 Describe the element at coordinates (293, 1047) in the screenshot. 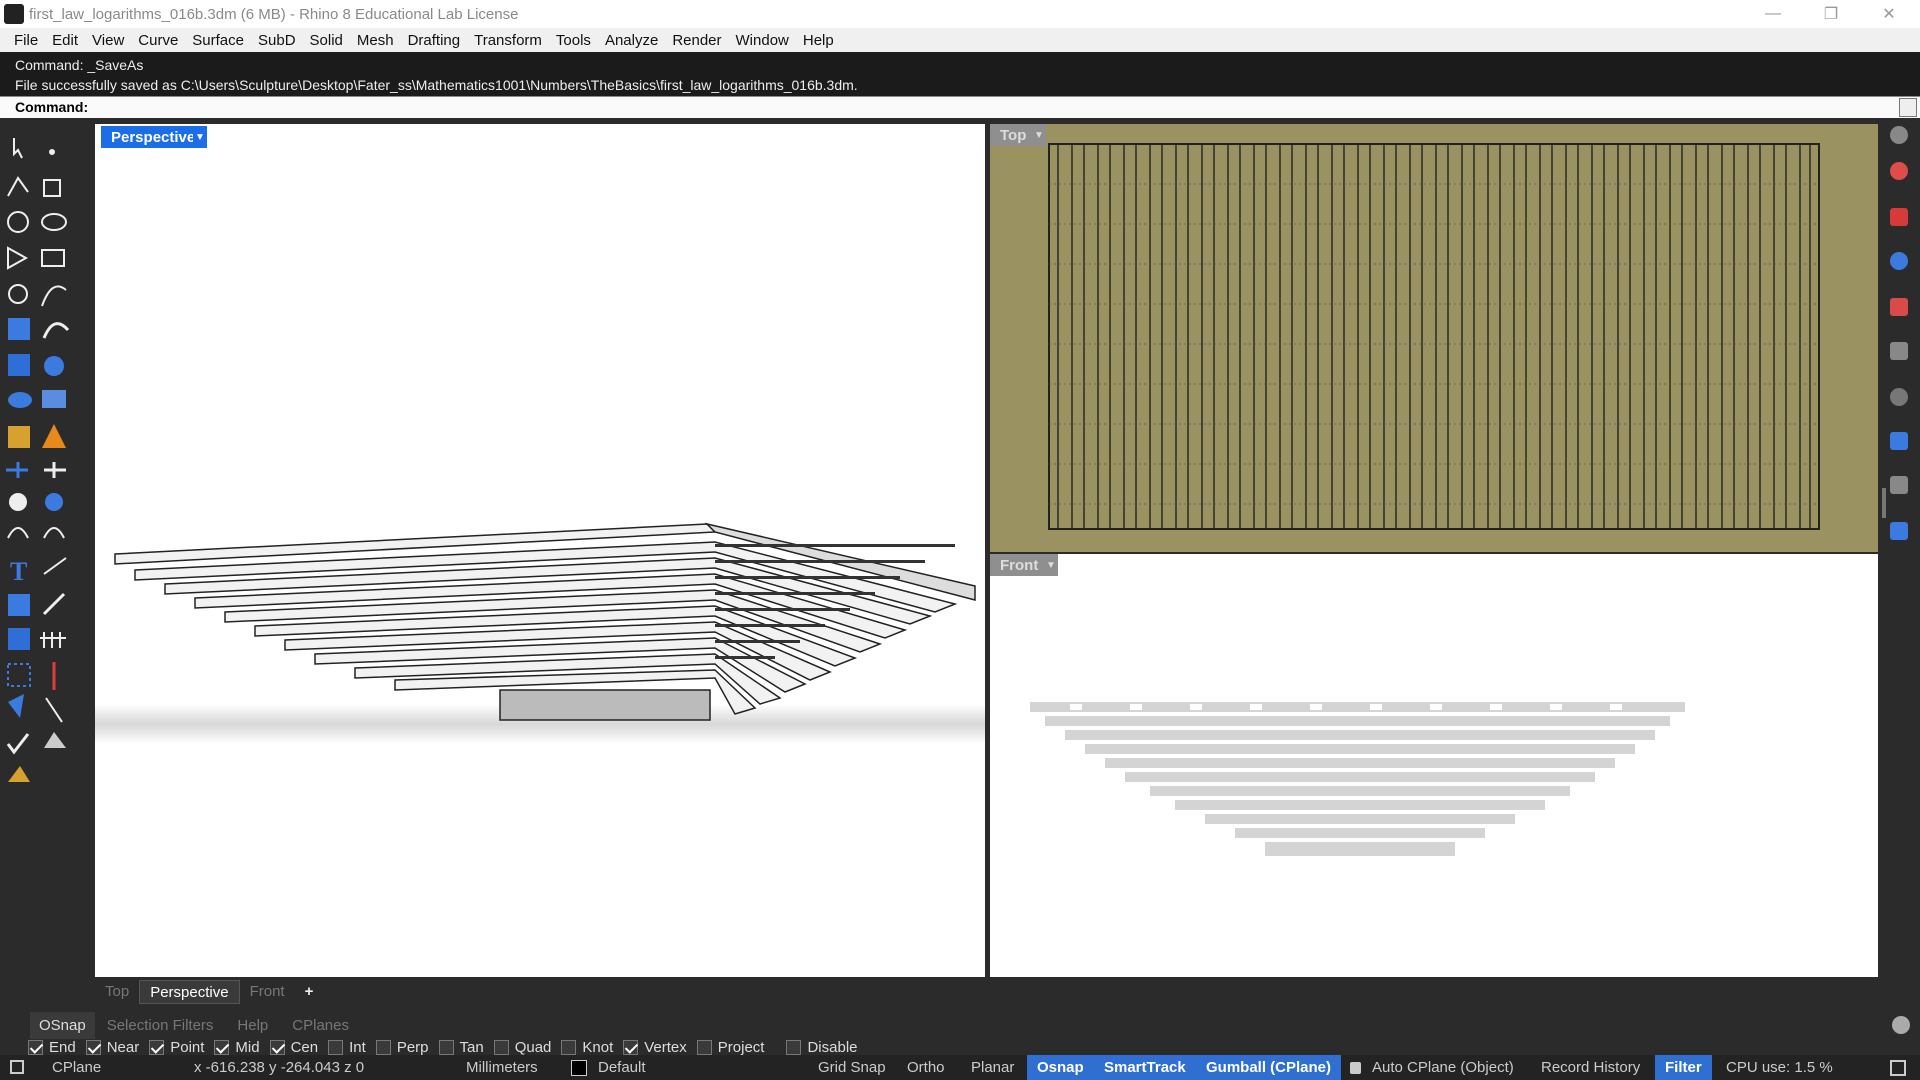

I see `osnap-cen: Cen` at that location.